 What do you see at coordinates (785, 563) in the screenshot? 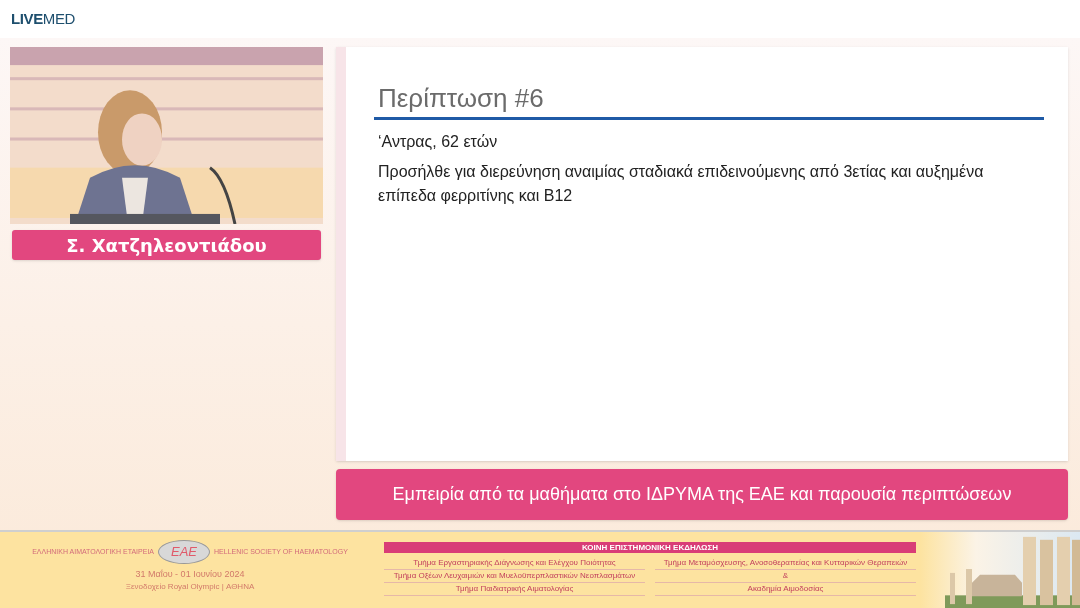
I see `department-name: Τμήμα Μεταμόσχευσης, Ανοσοθεραπείας και Κυτταρικών Θεραπειών` at bounding box center [785, 563].